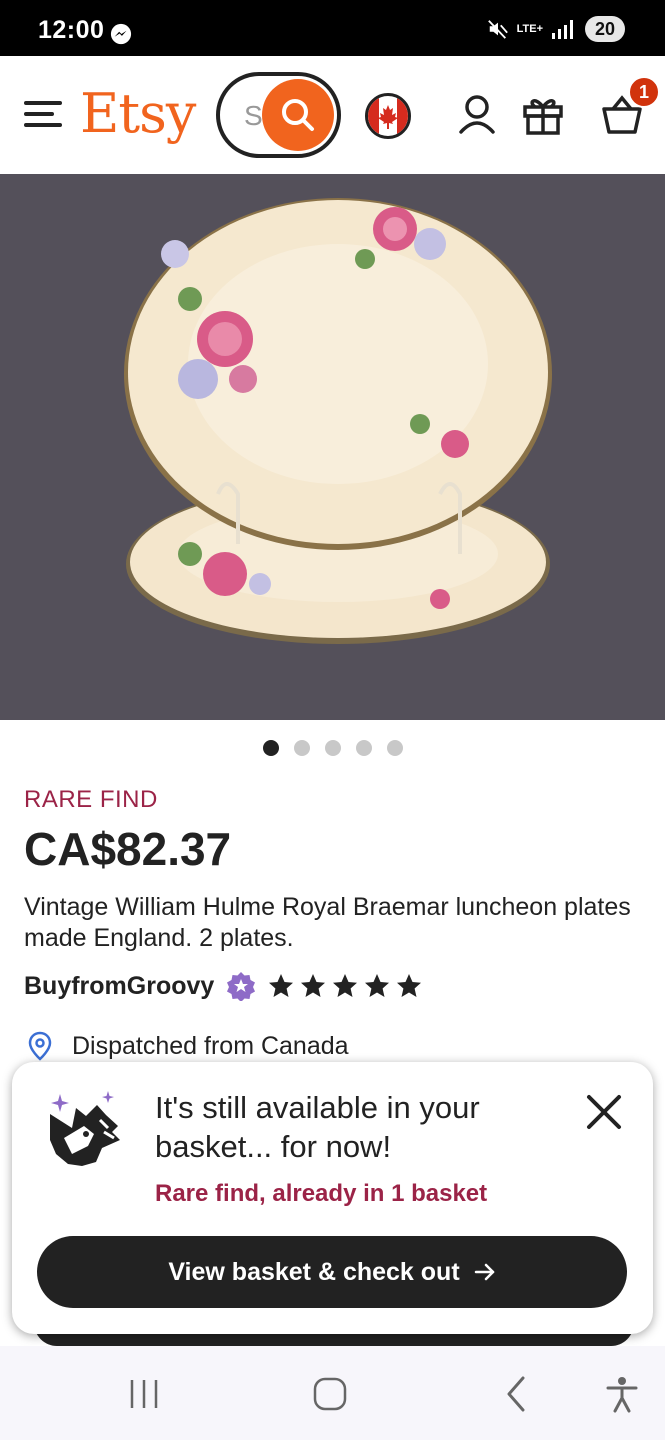 Image resolution: width=665 pixels, height=1440 pixels. What do you see at coordinates (121, 34) in the screenshot?
I see `messenger-icon` at bounding box center [121, 34].